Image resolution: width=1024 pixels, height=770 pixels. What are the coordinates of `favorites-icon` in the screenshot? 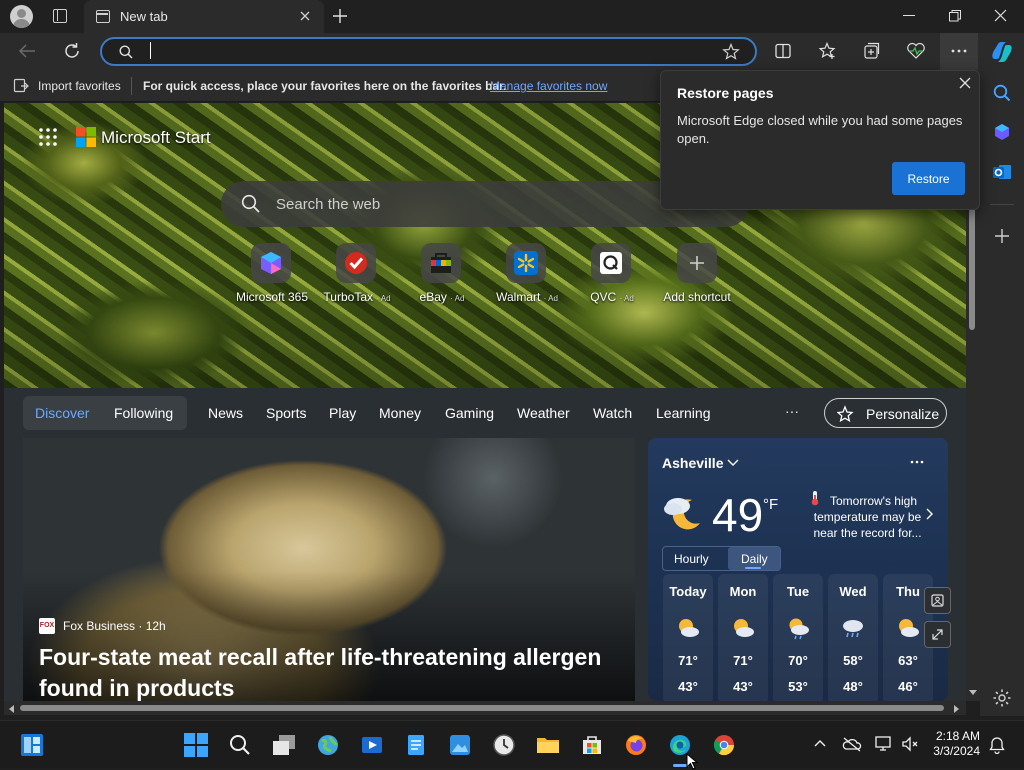 It's located at (828, 51).